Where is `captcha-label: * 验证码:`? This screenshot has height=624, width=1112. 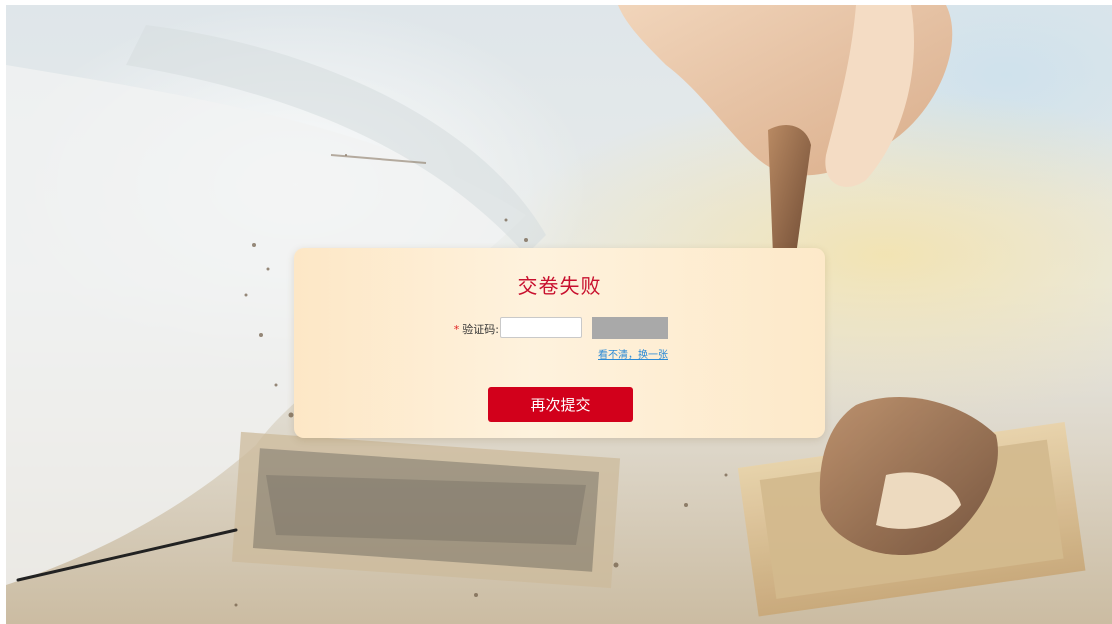
captcha-label: * 验证码: is located at coordinates (471, 329).